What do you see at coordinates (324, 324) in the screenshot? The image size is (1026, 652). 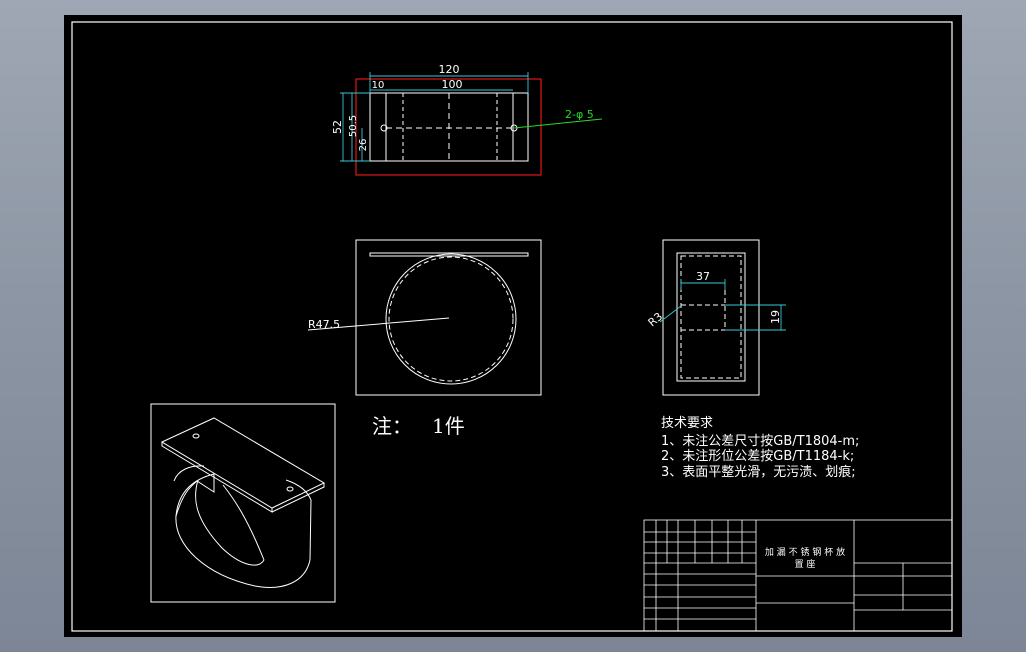 I see `radius-label: R47.5` at bounding box center [324, 324].